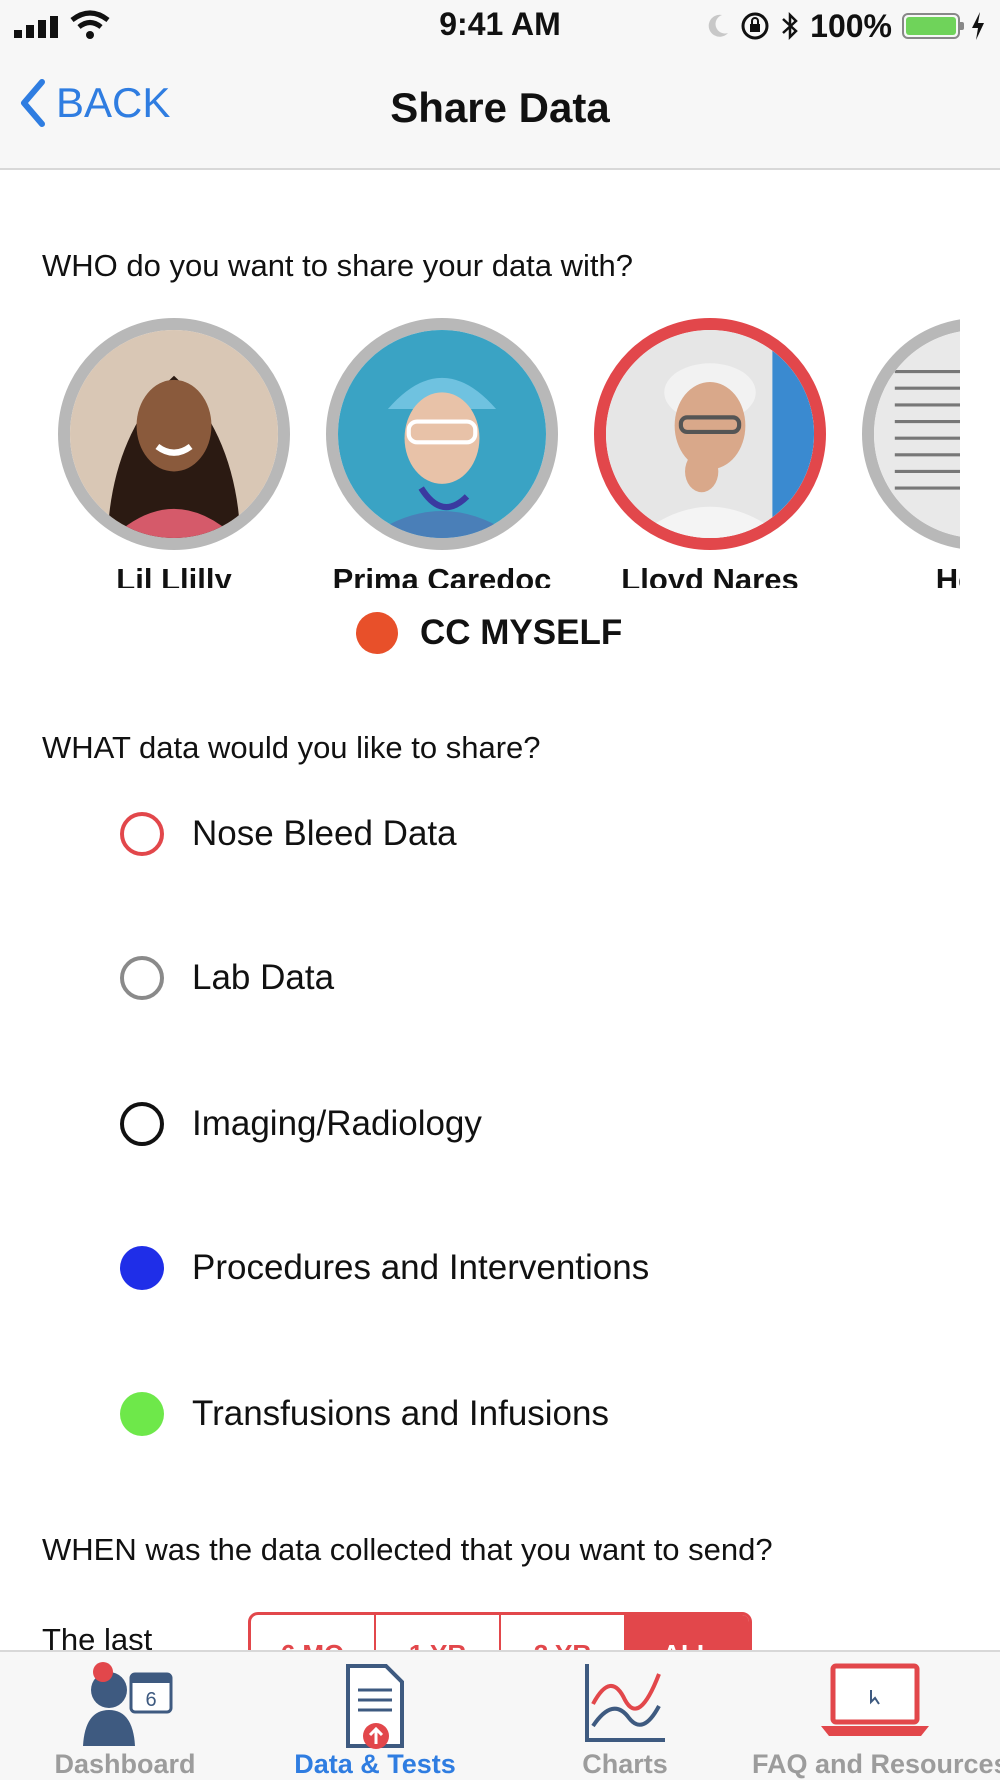 The height and width of the screenshot is (1780, 1000). I want to click on option-label: Lab Data, so click(263, 977).